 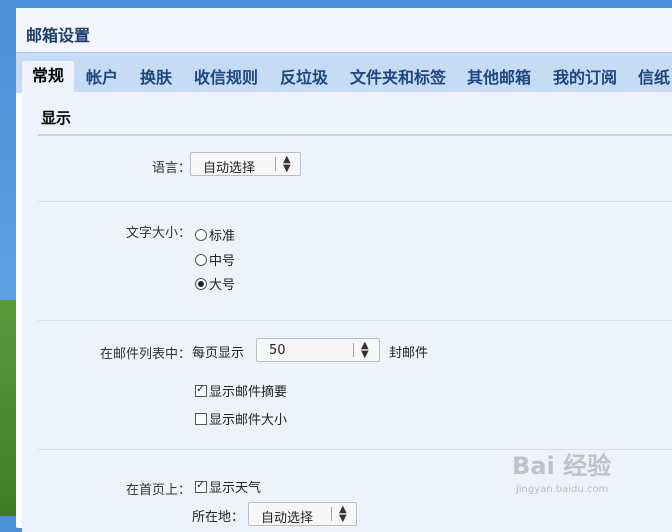 I want to click on section-divider, so click(x=355, y=135).